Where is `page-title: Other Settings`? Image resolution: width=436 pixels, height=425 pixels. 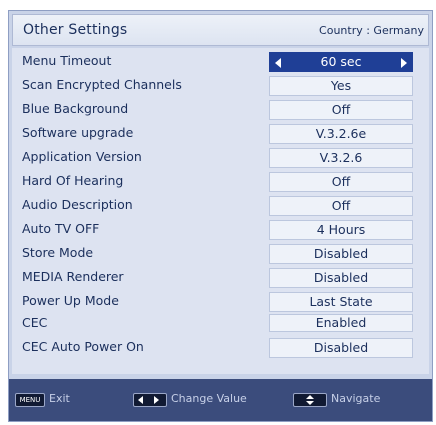
page-title: Other Settings is located at coordinates (75, 30).